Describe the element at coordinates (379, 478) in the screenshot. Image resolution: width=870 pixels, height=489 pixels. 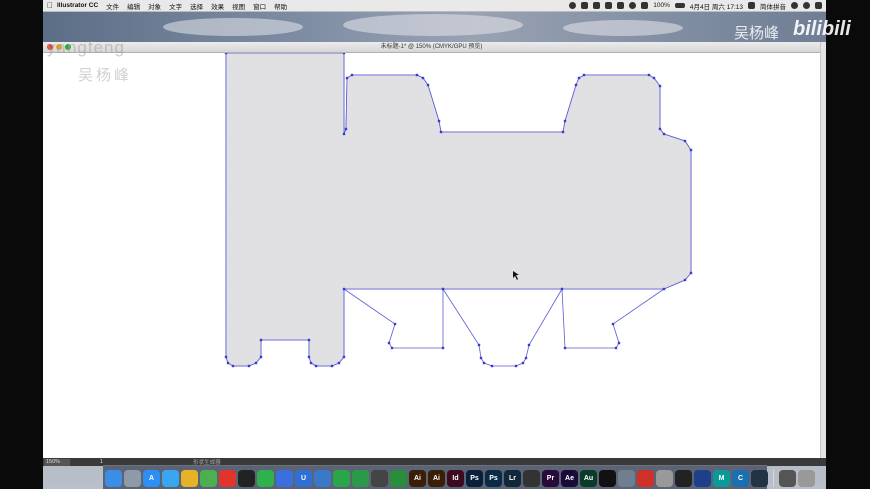
I see `dock-draw-icon` at that location.